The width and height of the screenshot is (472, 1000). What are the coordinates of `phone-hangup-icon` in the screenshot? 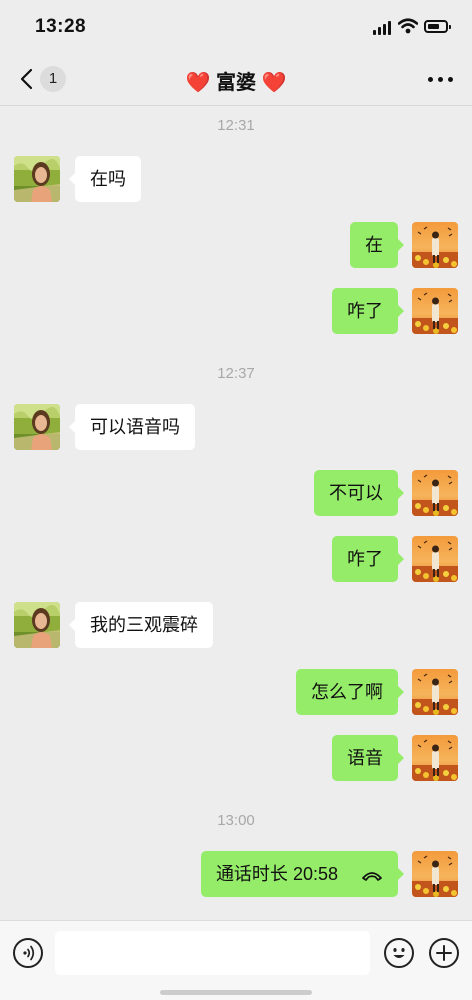 It's located at (372, 877).